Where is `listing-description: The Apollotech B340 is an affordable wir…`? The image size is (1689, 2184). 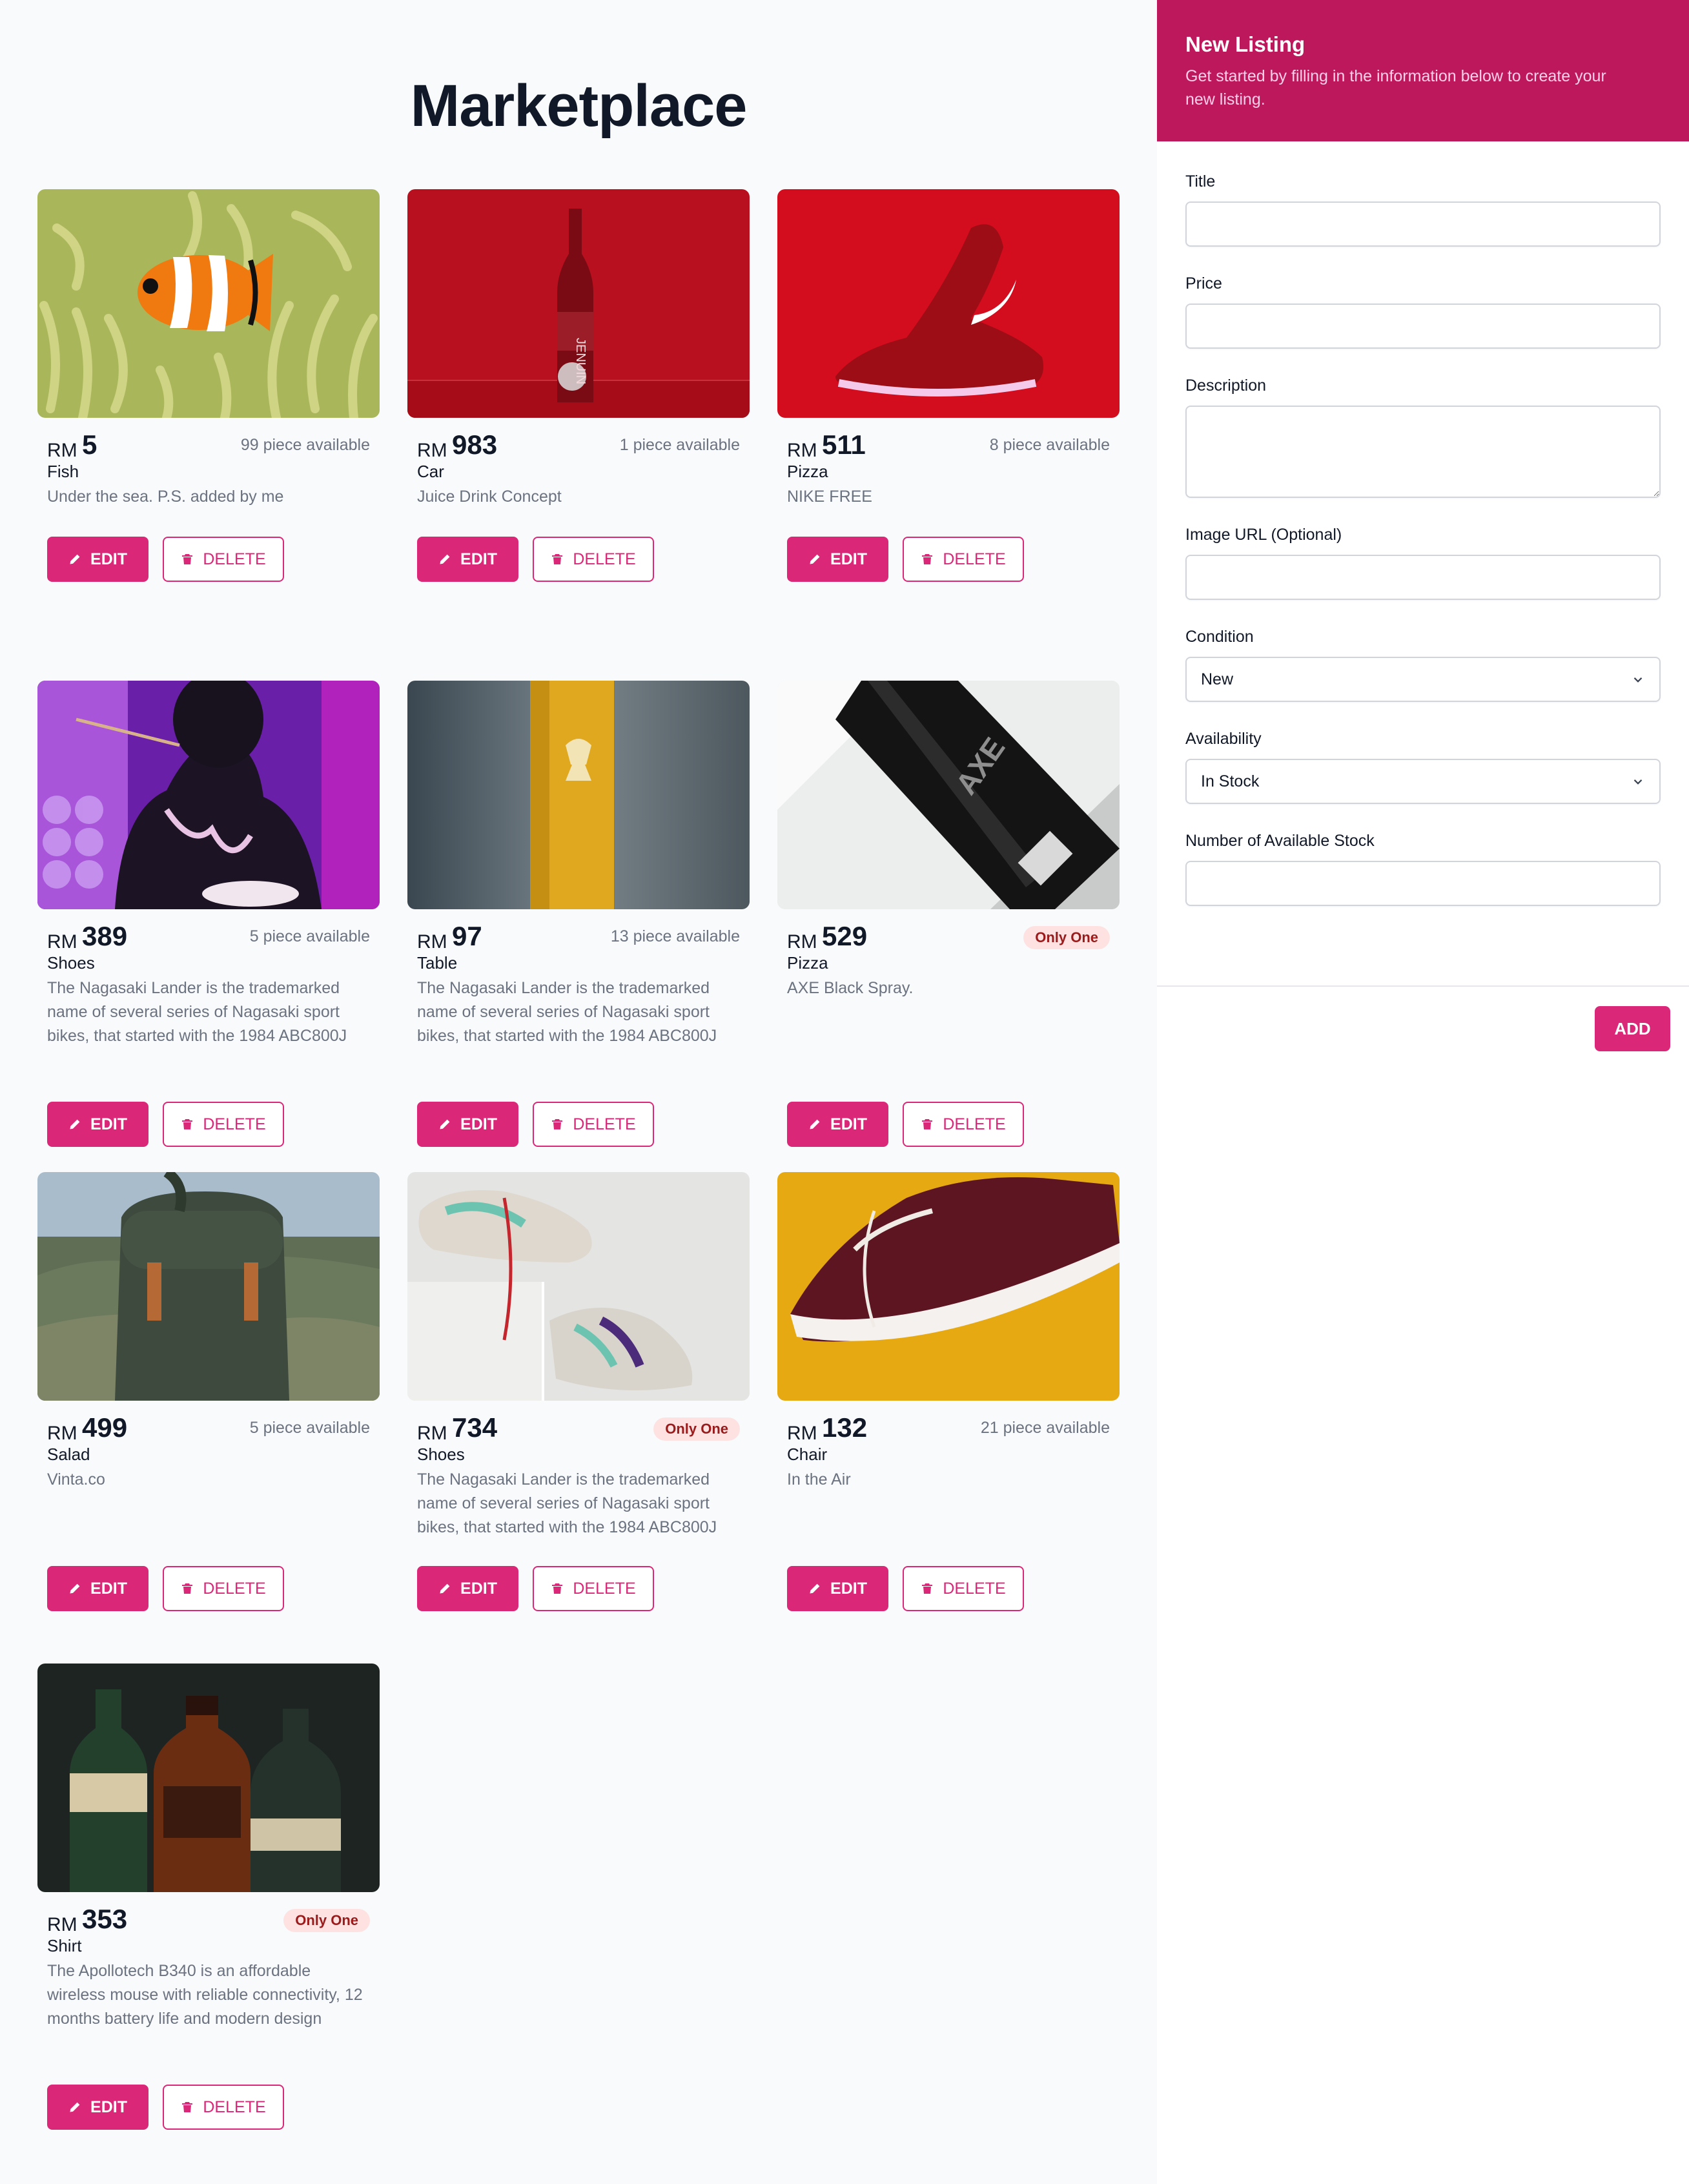 listing-description: The Apollotech B340 is an affordable wir… is located at coordinates (205, 1995).